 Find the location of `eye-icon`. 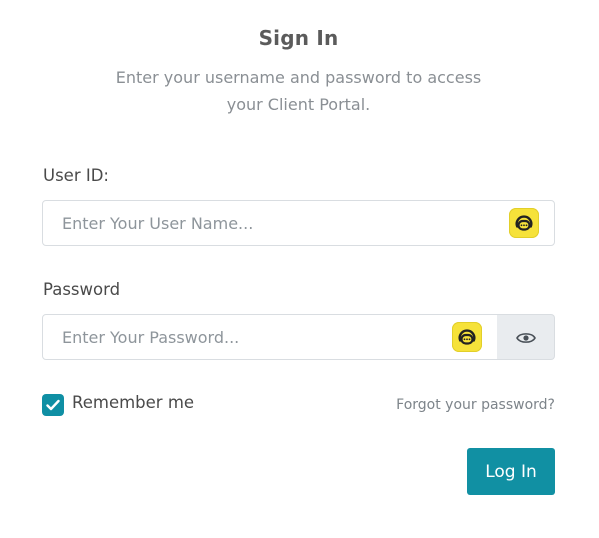

eye-icon is located at coordinates (526, 338).